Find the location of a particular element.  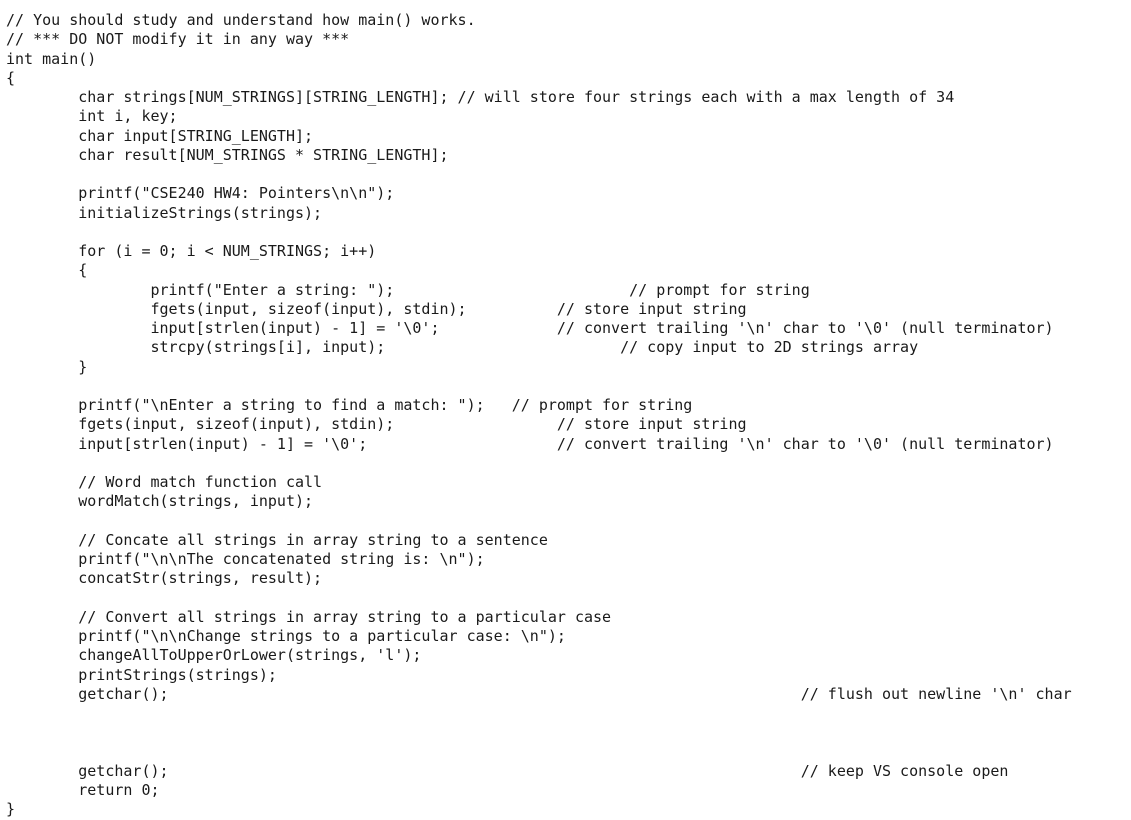

code-line: int i, key; is located at coordinates (92, 116).